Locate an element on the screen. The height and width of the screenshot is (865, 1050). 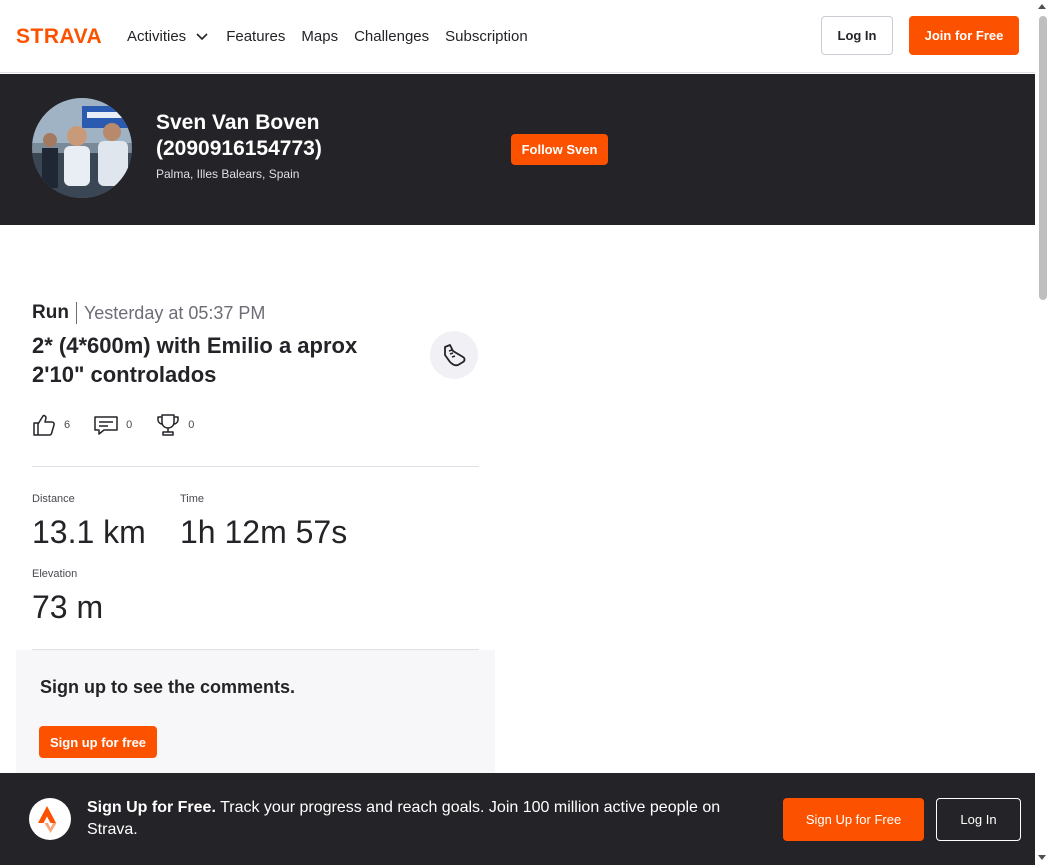
thumbs-up-icon is located at coordinates (44, 425).